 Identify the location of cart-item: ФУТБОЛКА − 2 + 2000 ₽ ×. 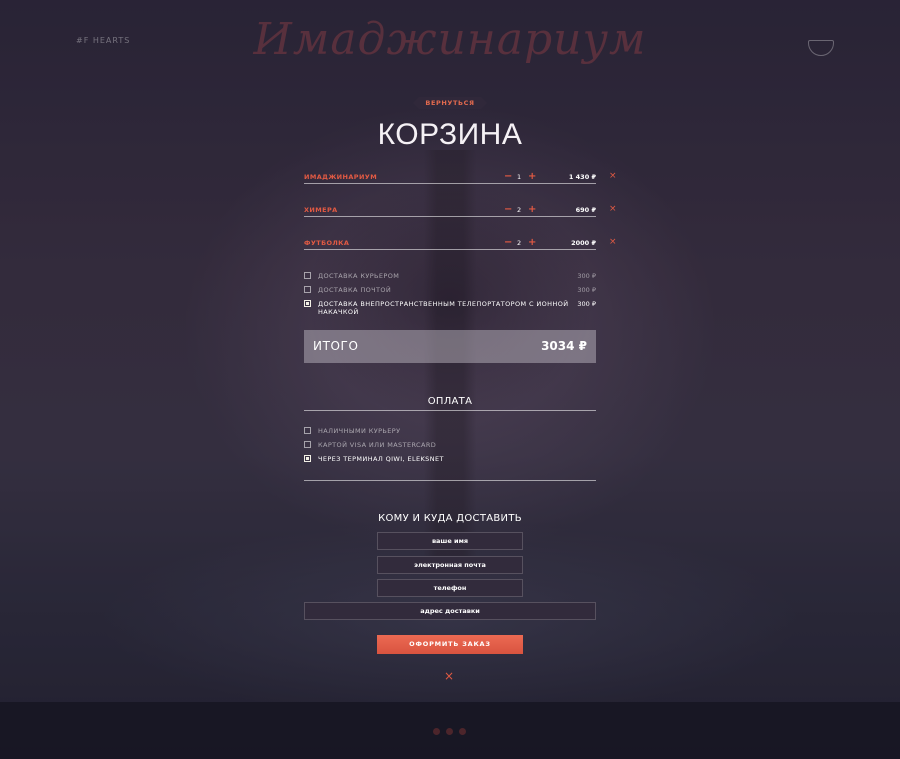
(460, 243).